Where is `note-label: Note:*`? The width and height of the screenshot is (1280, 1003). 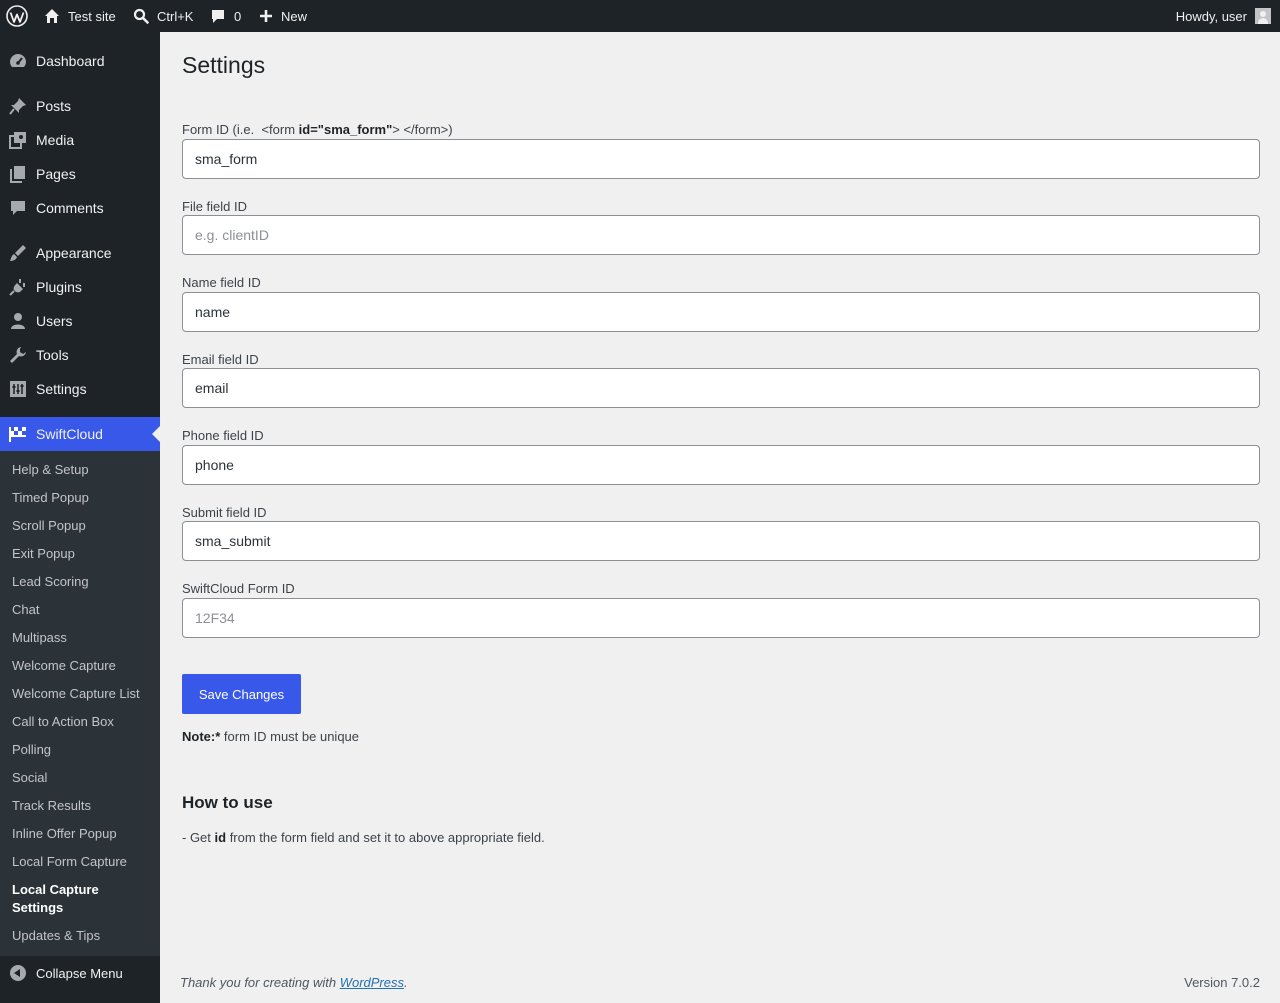
note-label: Note:* is located at coordinates (201, 736).